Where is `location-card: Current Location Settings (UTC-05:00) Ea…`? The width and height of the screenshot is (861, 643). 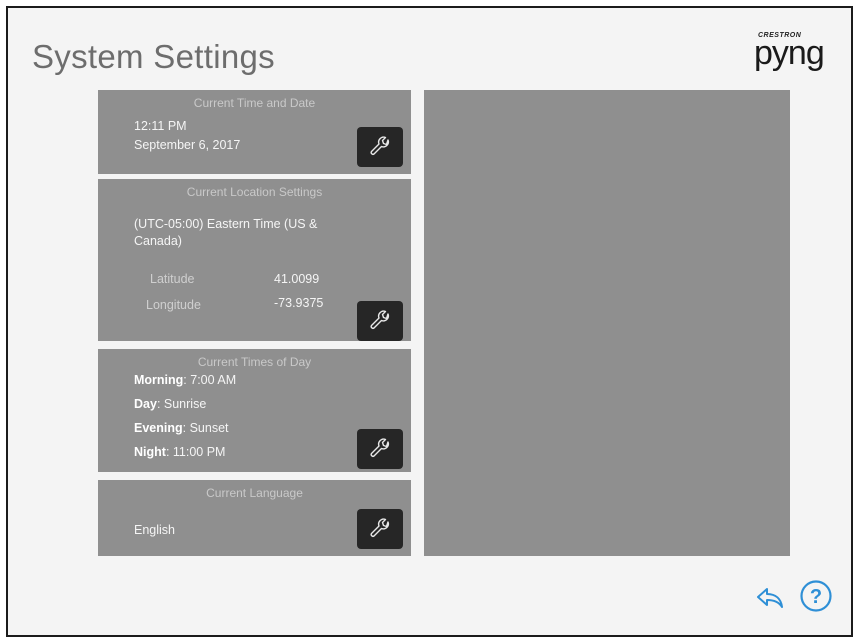 location-card: Current Location Settings (UTC-05:00) Ea… is located at coordinates (254, 260).